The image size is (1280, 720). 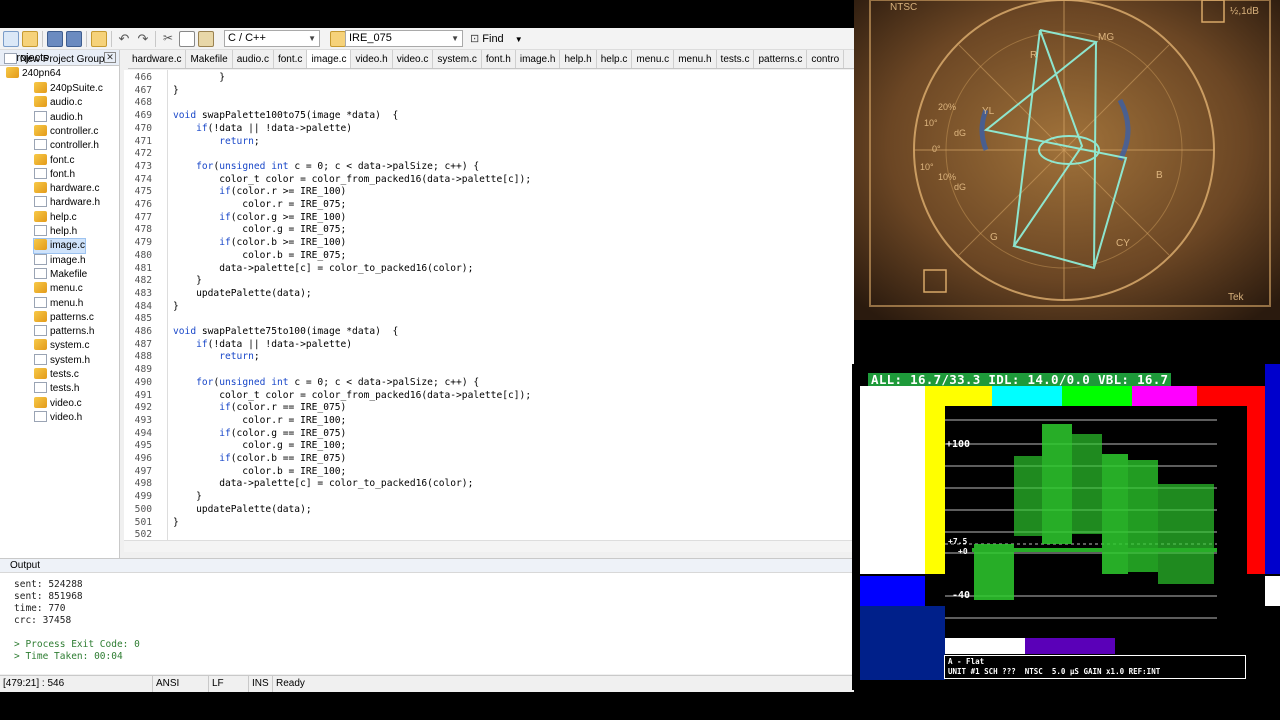 What do you see at coordinates (413, 59) in the screenshot?
I see `file-tab: video.c` at bounding box center [413, 59].